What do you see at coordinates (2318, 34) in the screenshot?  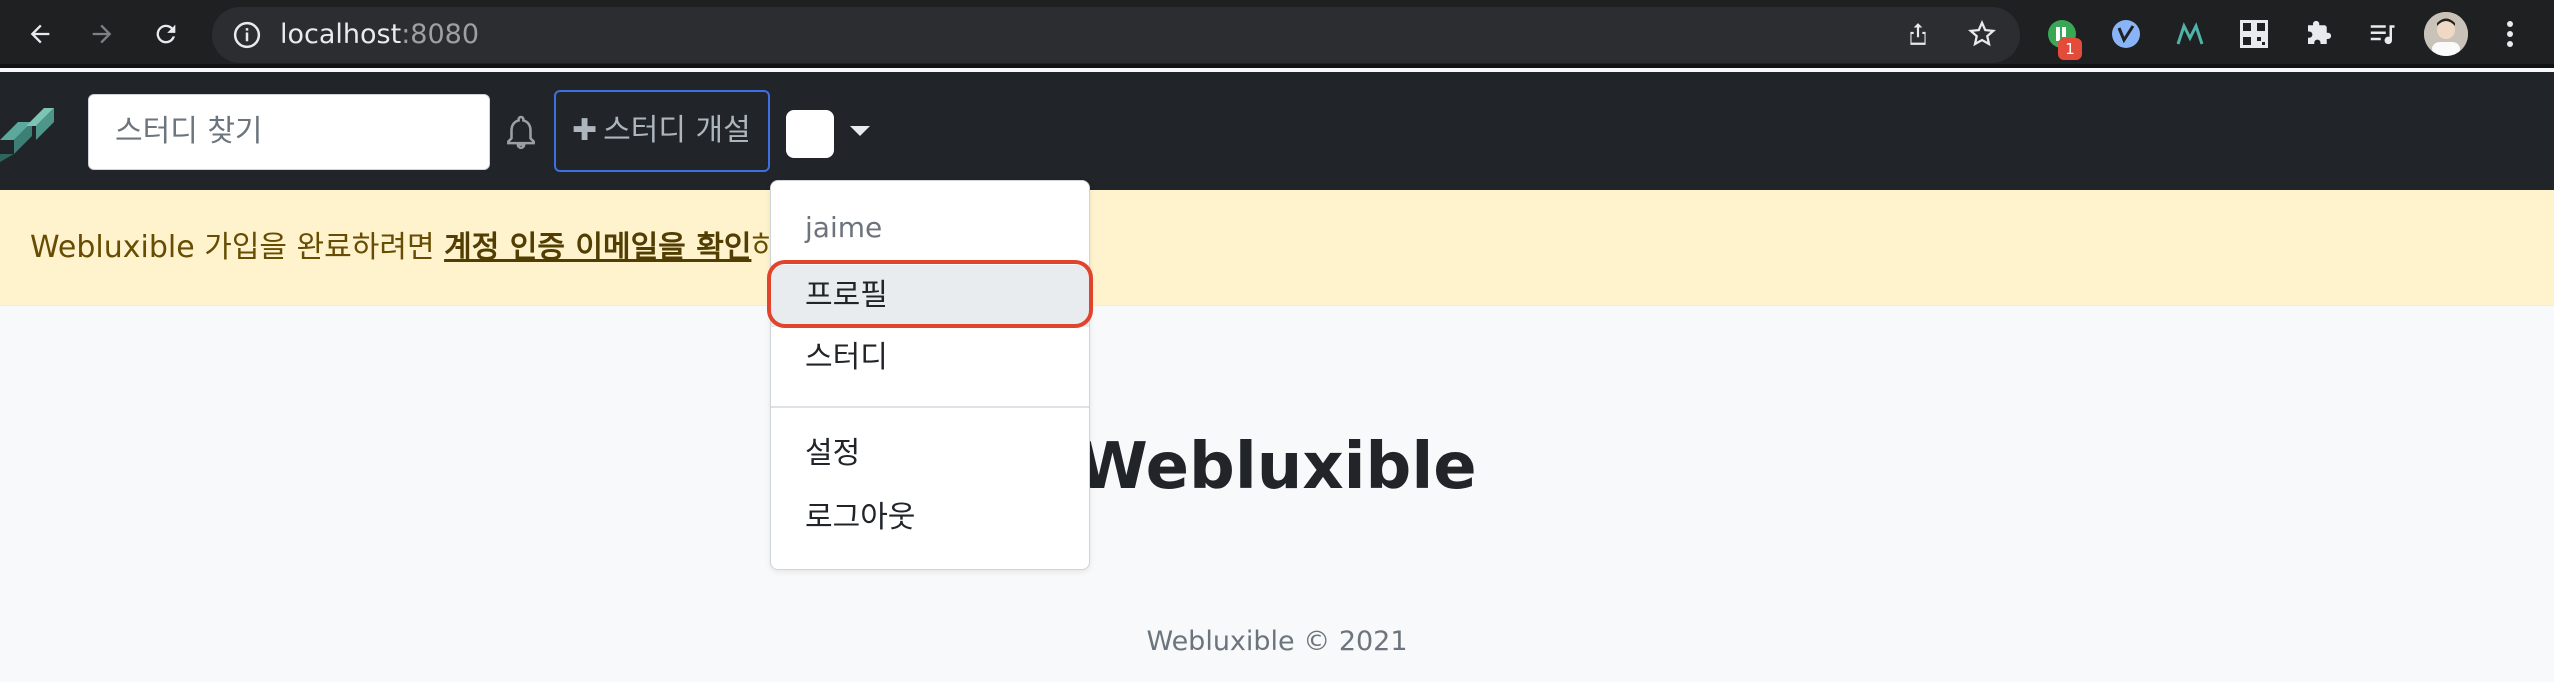 I see `extensions-puzzle-icon` at bounding box center [2318, 34].